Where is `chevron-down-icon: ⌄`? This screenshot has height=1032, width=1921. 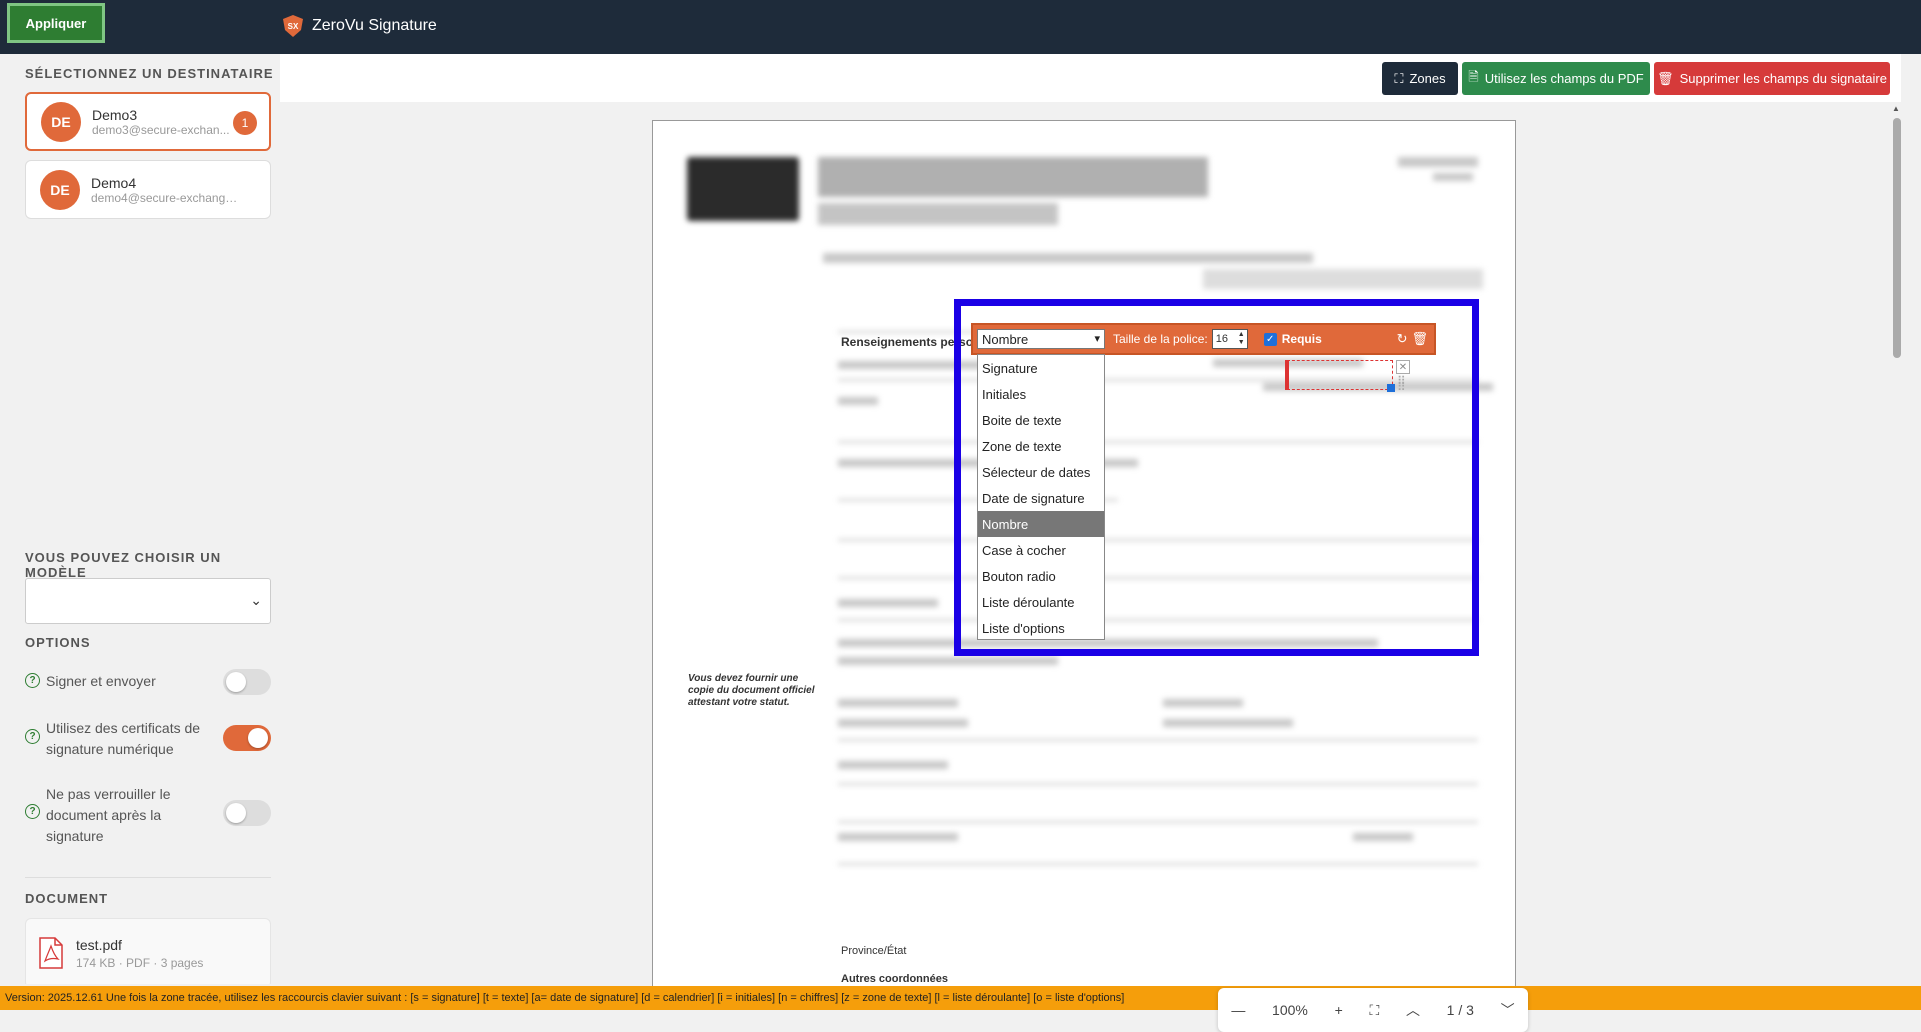 chevron-down-icon: ⌄ is located at coordinates (256, 600).